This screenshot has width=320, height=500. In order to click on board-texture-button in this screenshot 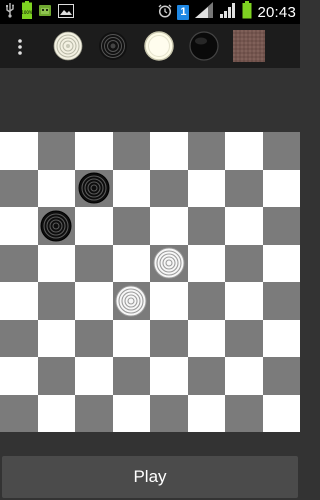, I will do `click(249, 46)`.